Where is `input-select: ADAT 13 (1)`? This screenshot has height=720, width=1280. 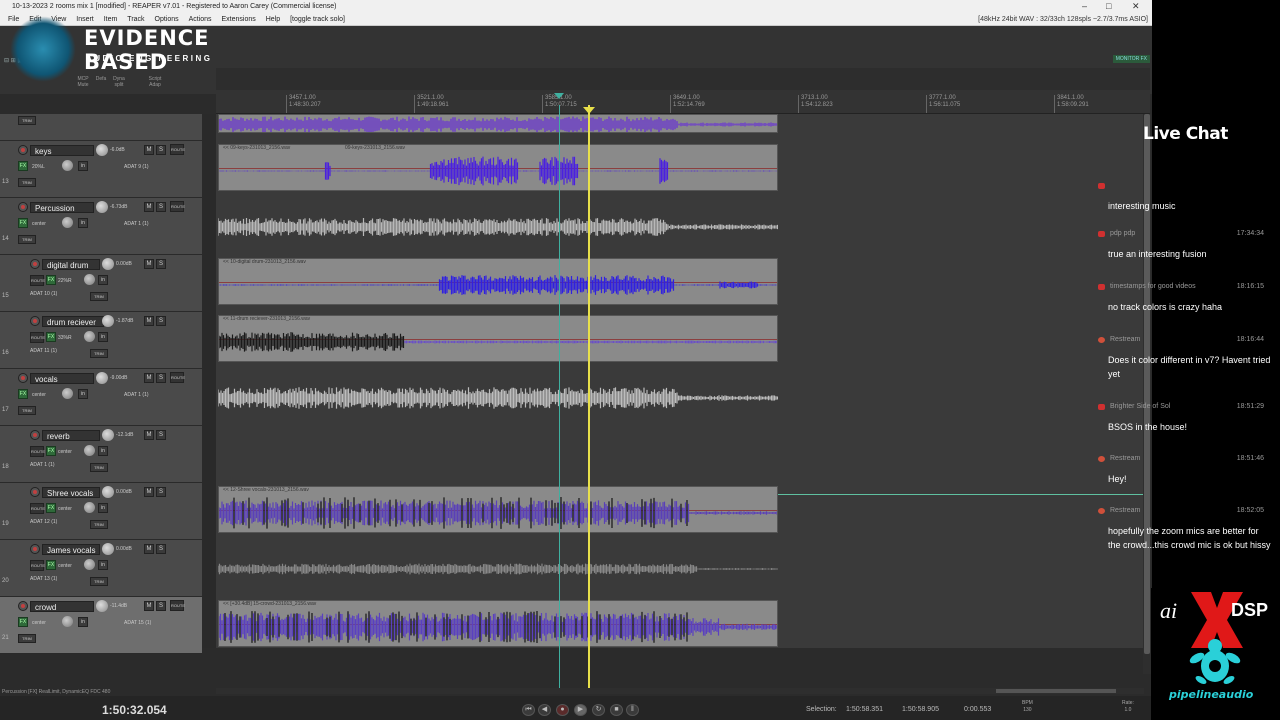 input-select: ADAT 13 (1) is located at coordinates (43, 579).